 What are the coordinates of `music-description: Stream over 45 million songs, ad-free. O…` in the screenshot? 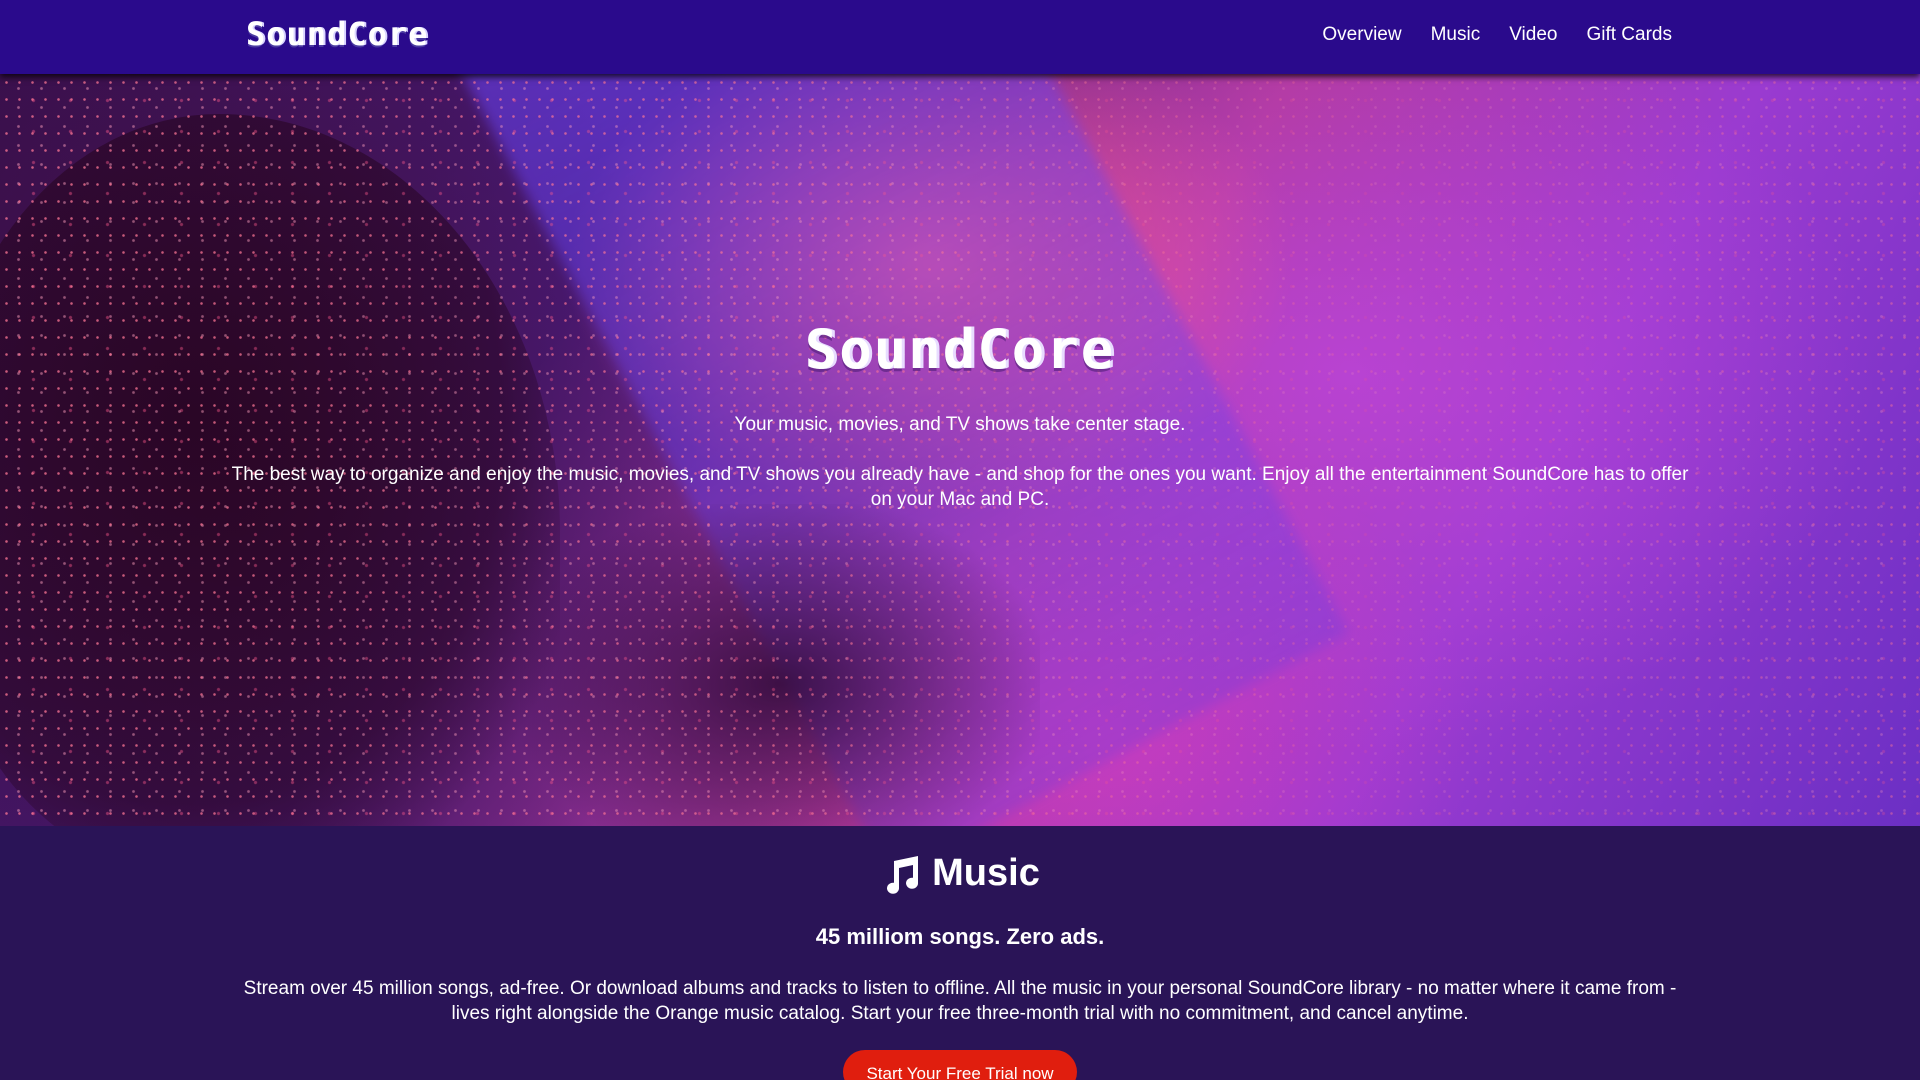 It's located at (960, 1001).